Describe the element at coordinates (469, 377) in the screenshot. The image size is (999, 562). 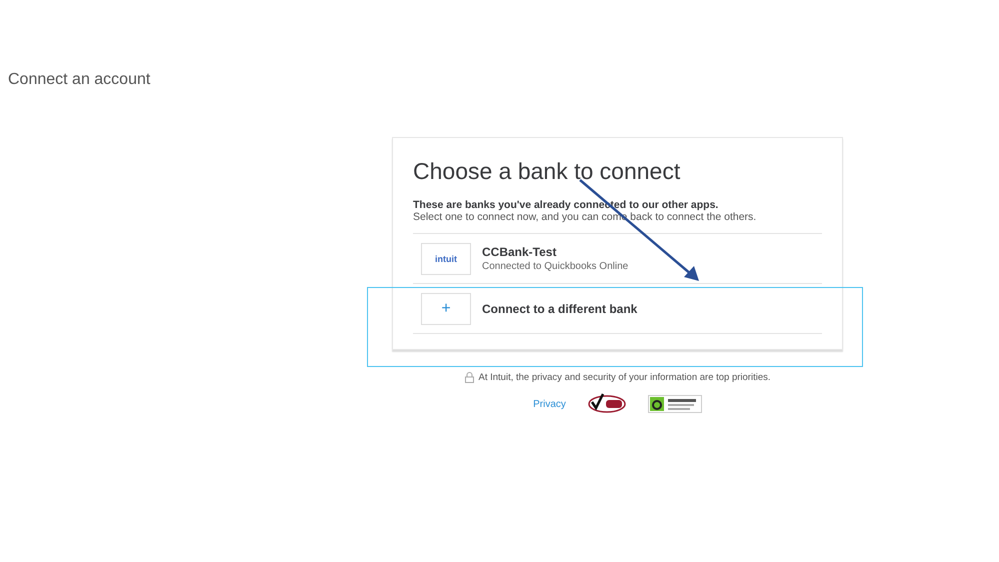
I see `lock-icon` at that location.